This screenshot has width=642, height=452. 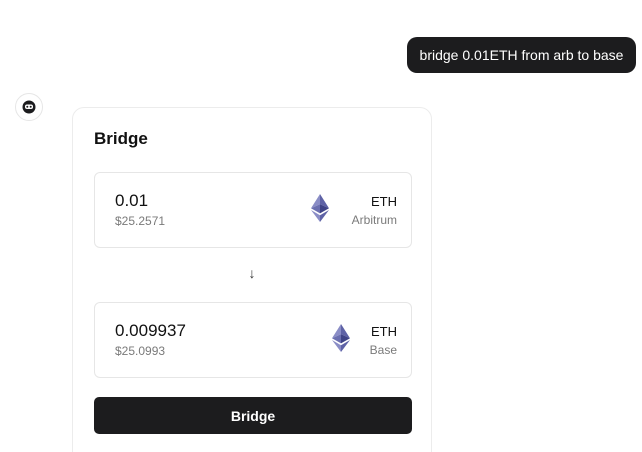 I want to click on to-chain-name: Base, so click(x=383, y=350).